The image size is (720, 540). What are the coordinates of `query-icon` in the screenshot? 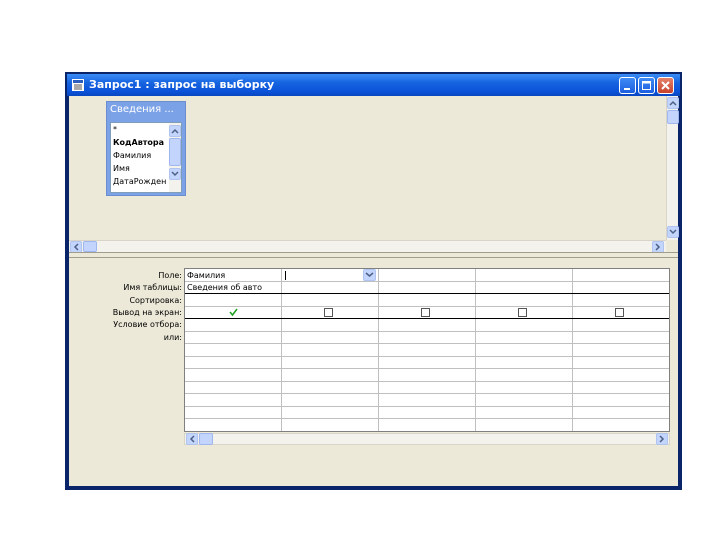 It's located at (78, 85).